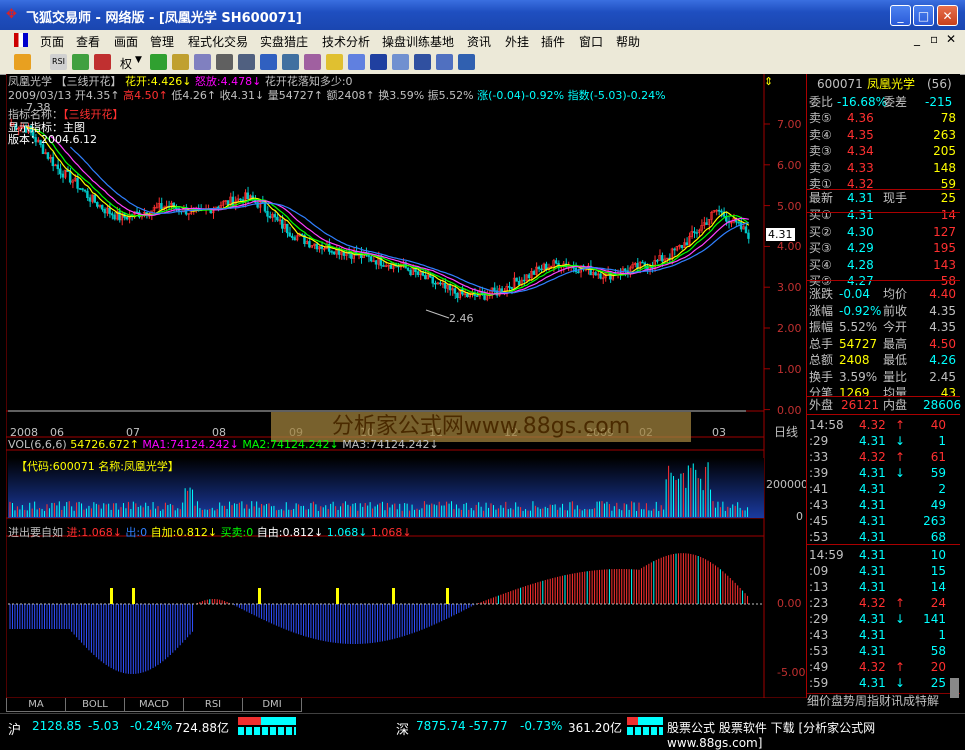 The image size is (965, 750). Describe the element at coordinates (80, 62) in the screenshot. I see `move-icon` at that location.